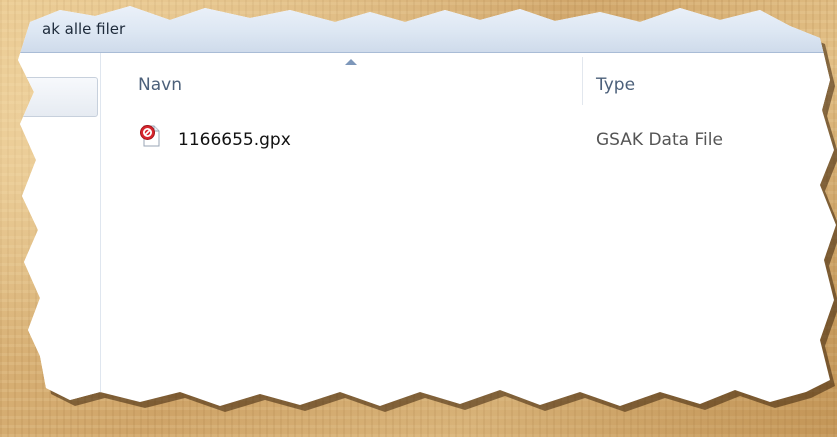  I want to click on file-row: 1166655.gpx GSAK Data File, so click(469, 136).